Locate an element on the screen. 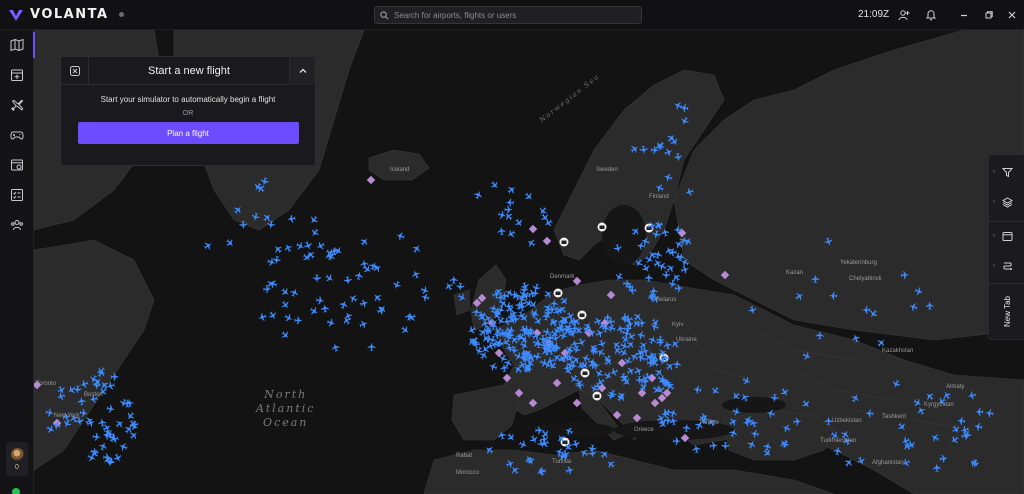 Image resolution: width=1024 pixels, height=494 pixels. friends-icon is located at coordinates (904, 15).